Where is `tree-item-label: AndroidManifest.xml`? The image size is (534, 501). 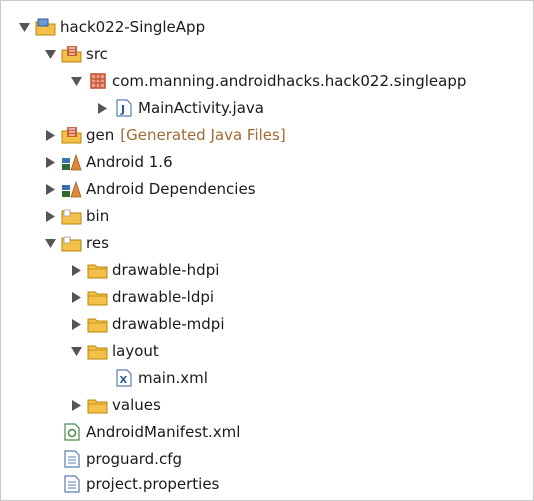
tree-item-label: AndroidManifest.xml is located at coordinates (163, 432).